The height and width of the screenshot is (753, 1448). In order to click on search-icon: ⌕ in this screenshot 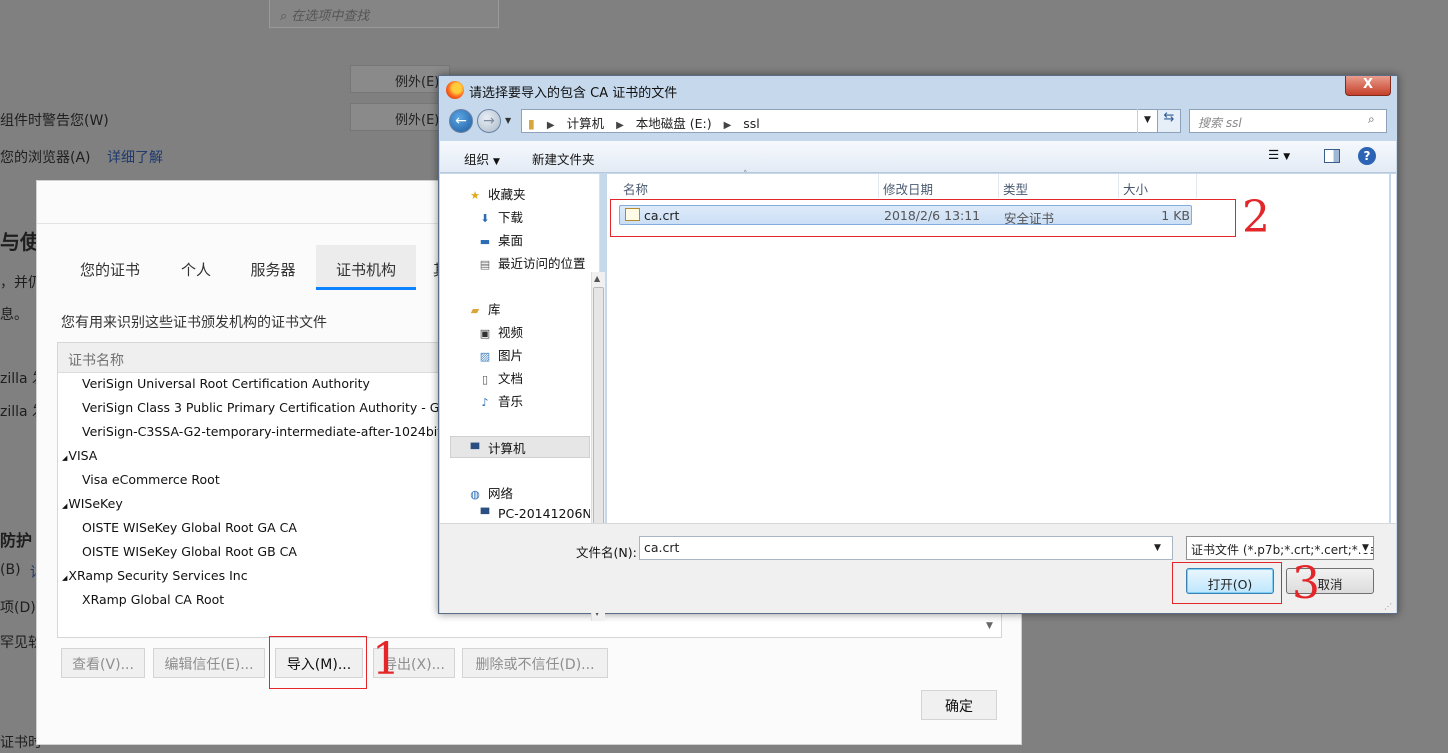, I will do `click(284, 16)`.